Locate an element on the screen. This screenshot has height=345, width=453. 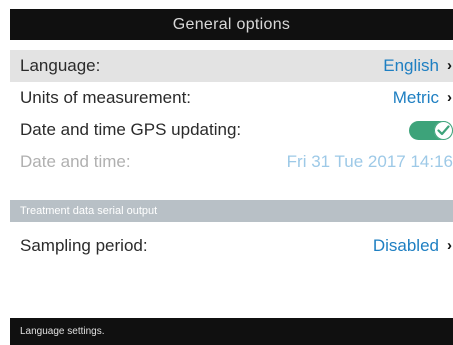
sampling-period-value: Disabled is located at coordinates (405, 245).